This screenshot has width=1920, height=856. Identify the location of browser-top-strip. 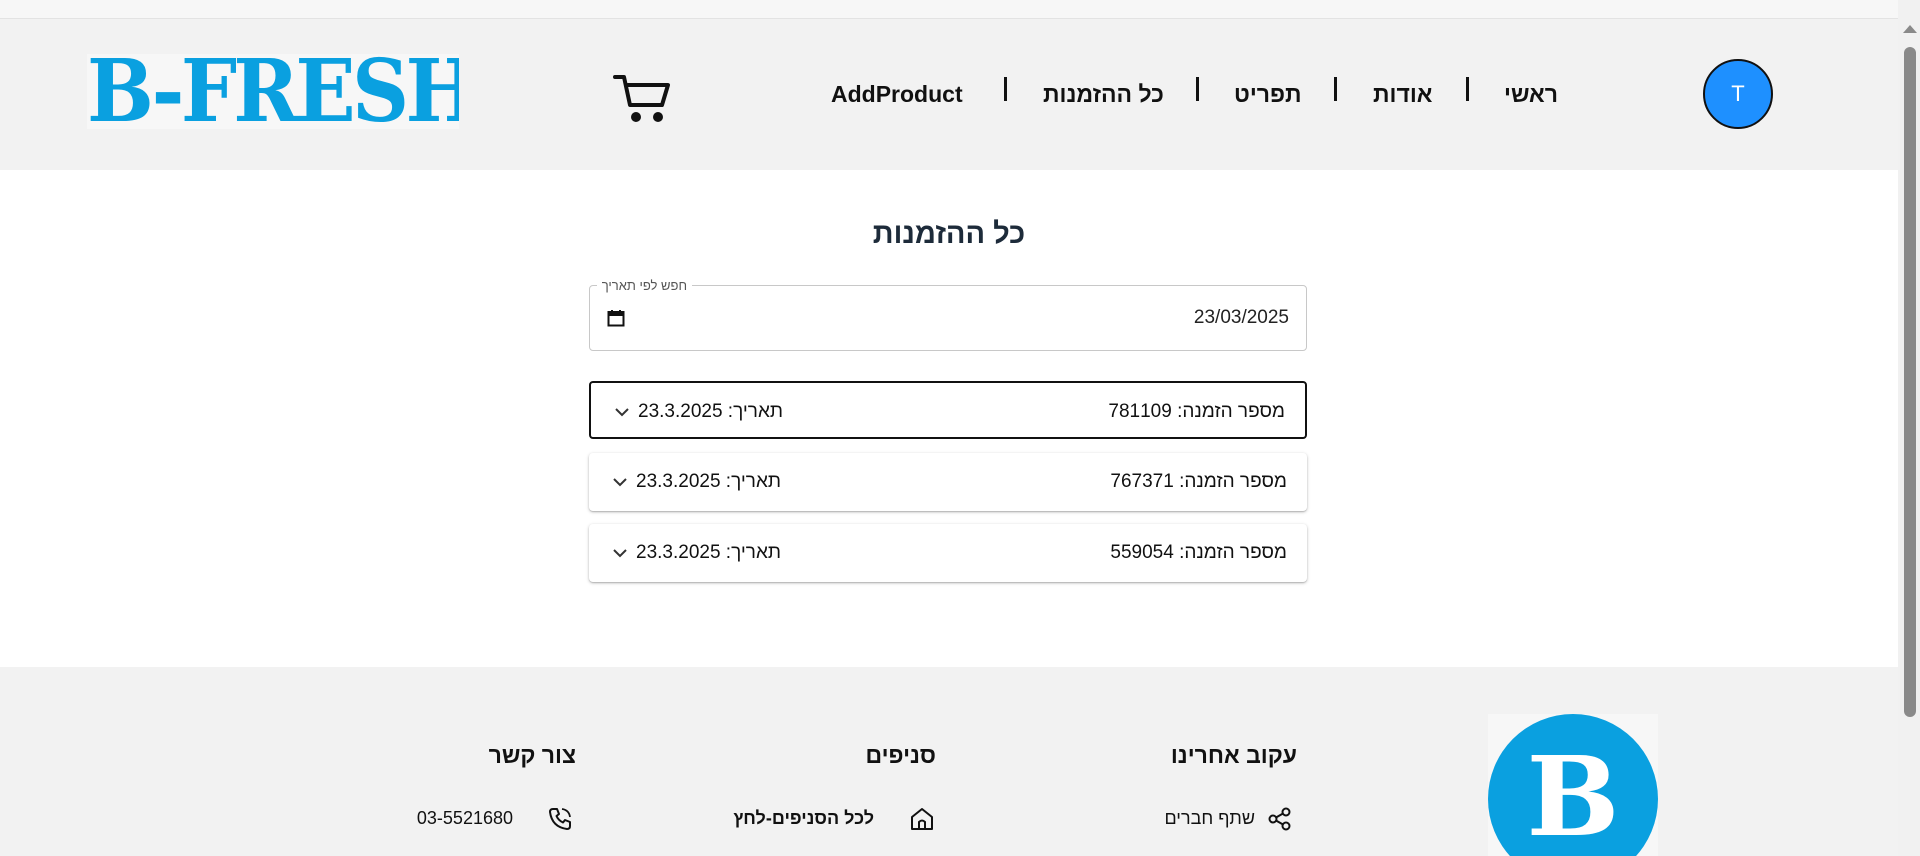
(949, 9).